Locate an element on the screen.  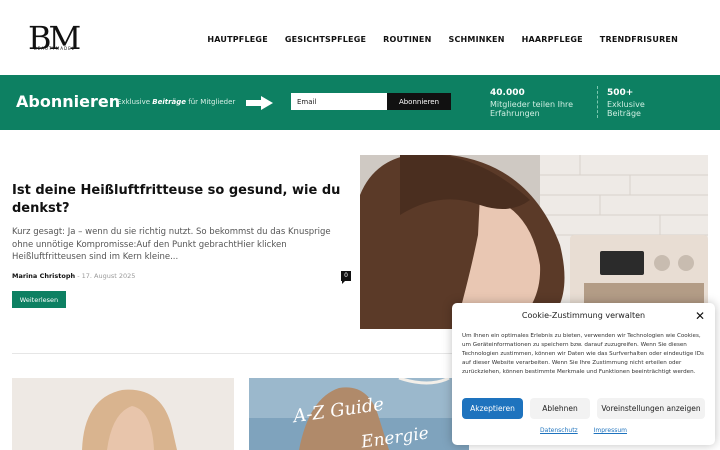
banner-subtitle-emphasis: Beiträge is located at coordinates (169, 102).